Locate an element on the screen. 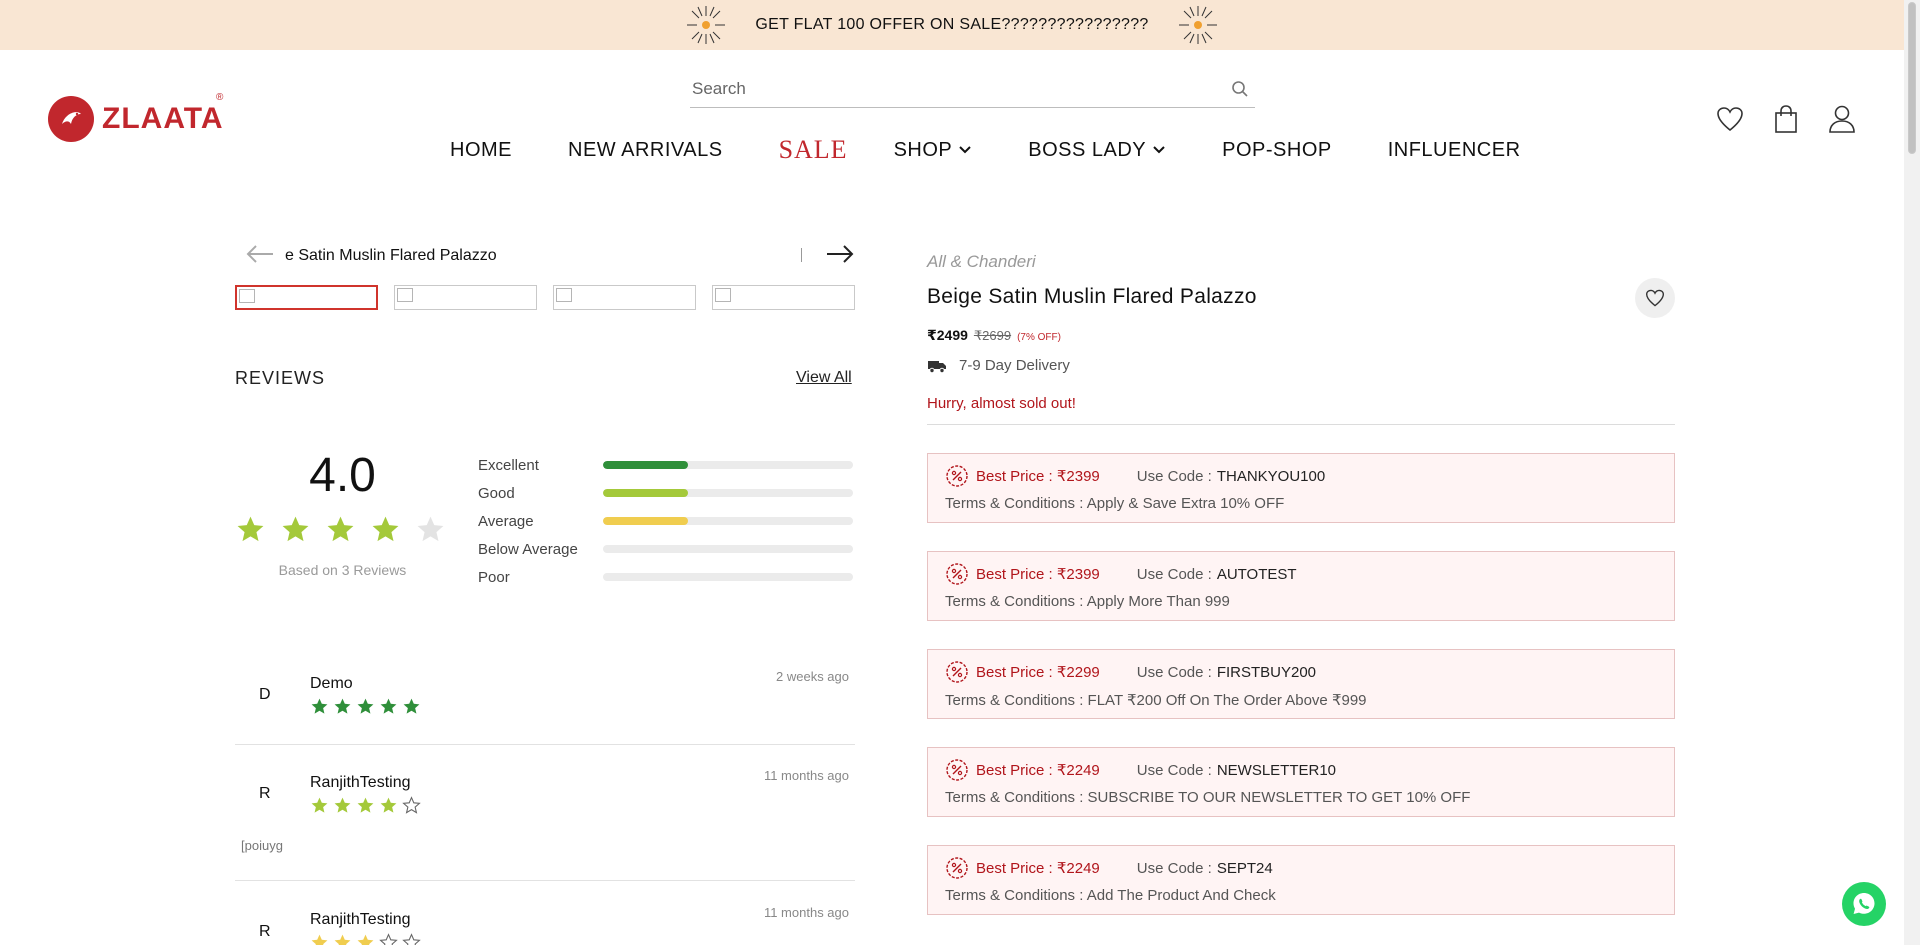  rating-bar-label: Average is located at coordinates (506, 521).